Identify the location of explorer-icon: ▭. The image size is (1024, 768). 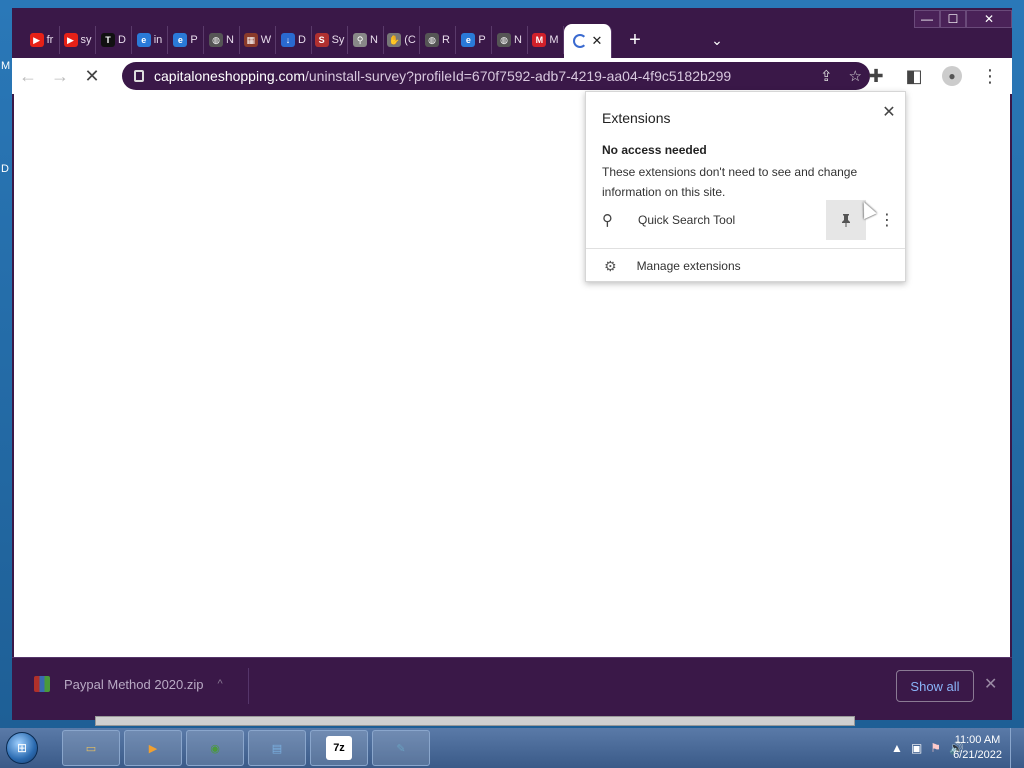
(91, 748).